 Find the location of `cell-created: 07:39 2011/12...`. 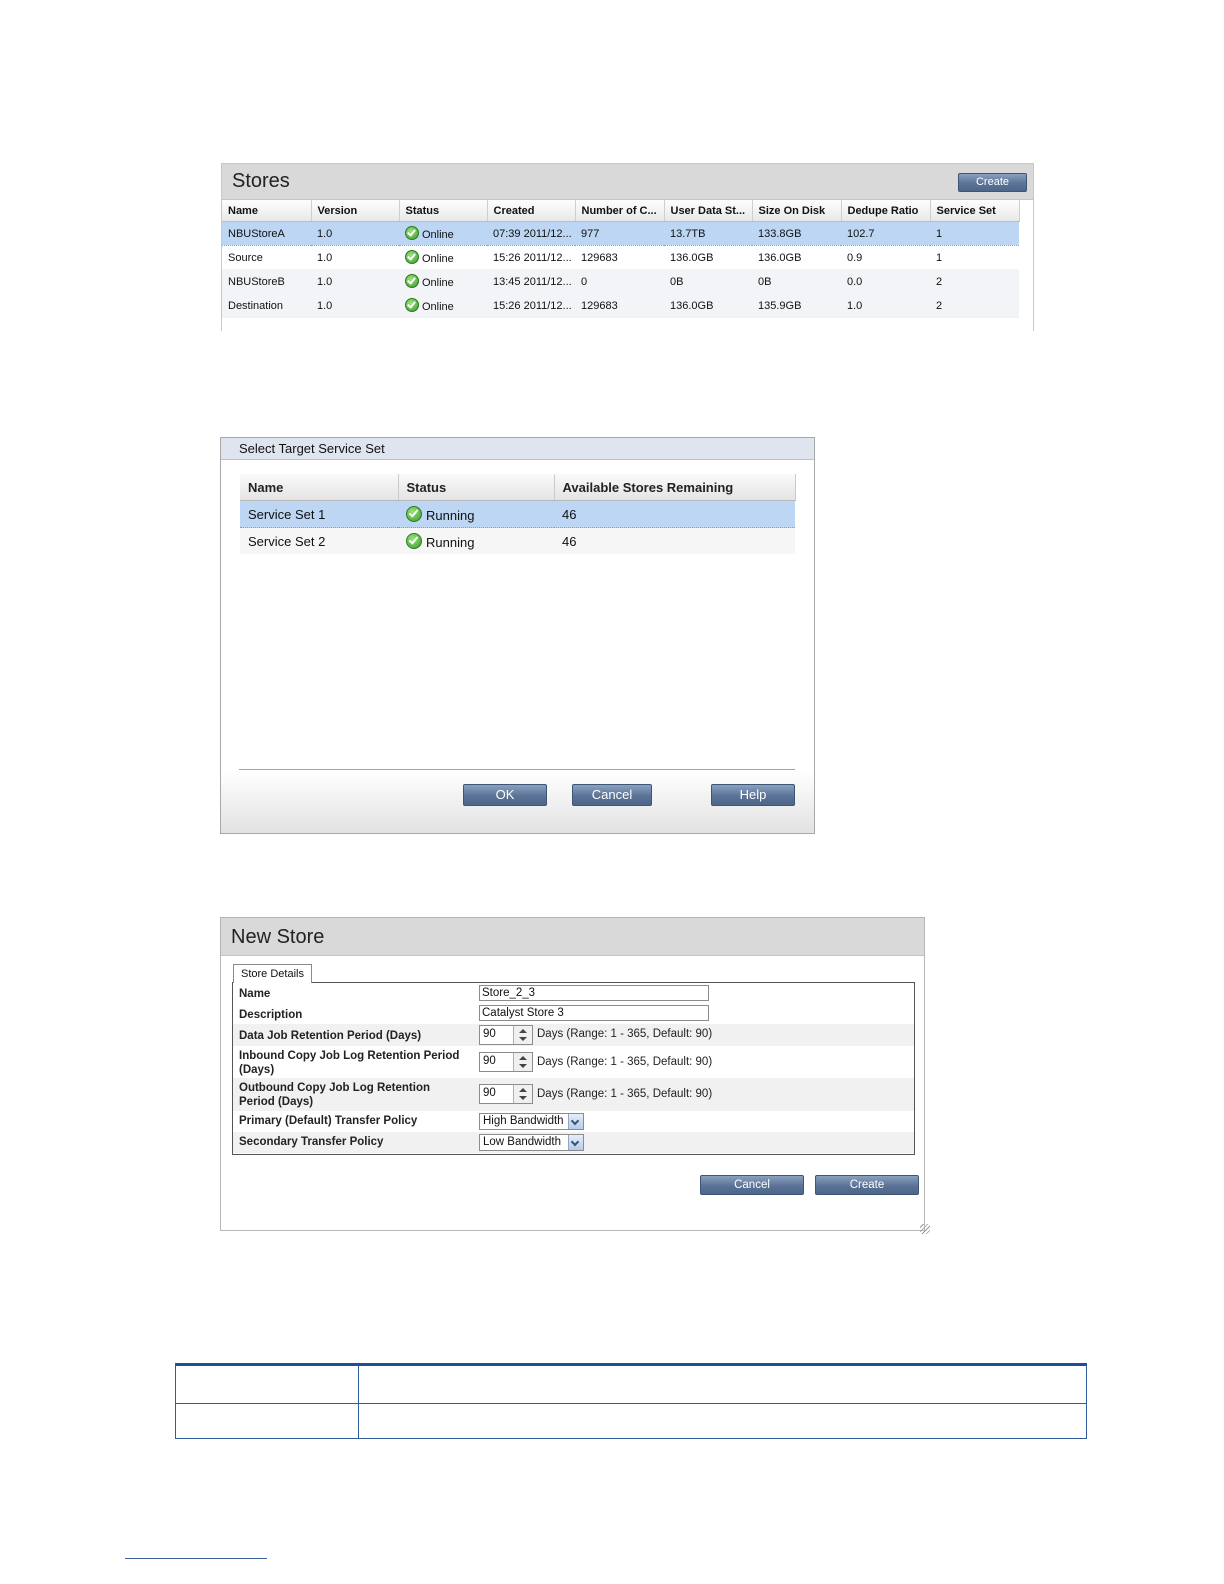

cell-created: 07:39 2011/12... is located at coordinates (531, 233).